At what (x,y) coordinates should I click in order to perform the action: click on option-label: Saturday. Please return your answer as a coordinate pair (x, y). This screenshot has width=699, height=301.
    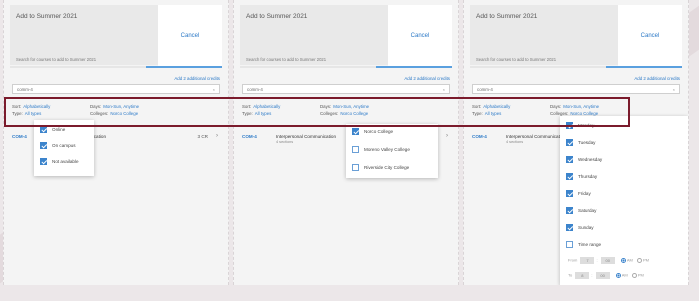
    Looking at the image, I should click on (587, 210).